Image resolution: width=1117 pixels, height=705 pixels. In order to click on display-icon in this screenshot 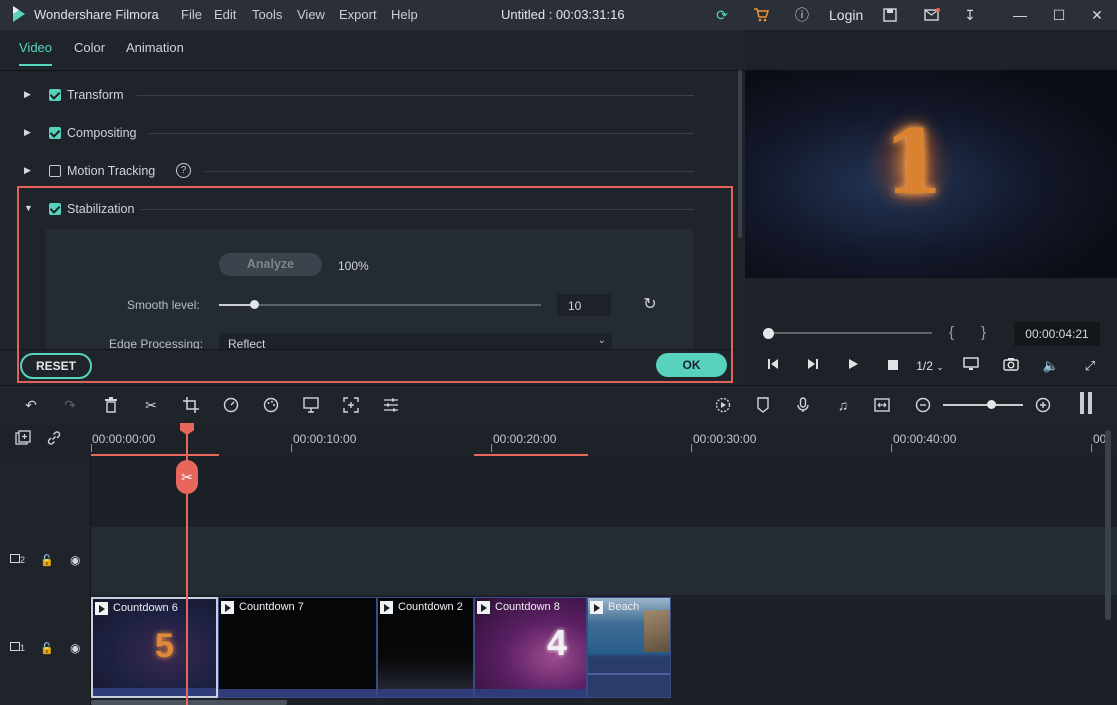, I will do `click(971, 366)`.